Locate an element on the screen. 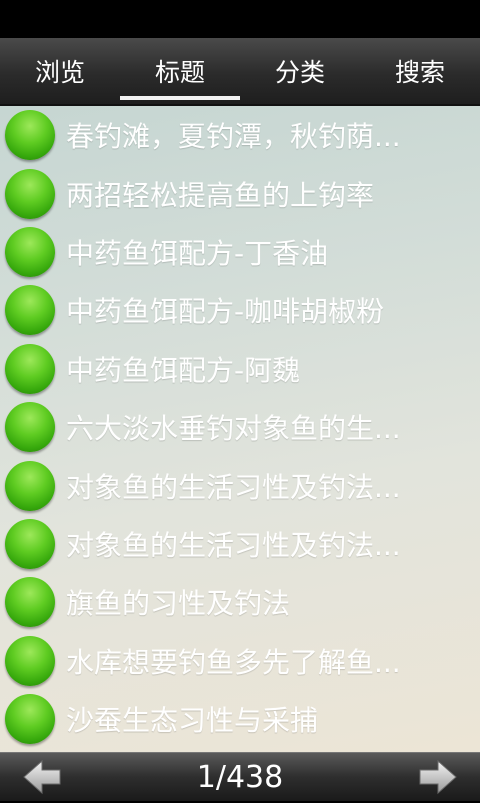 Image resolution: width=480 pixels, height=803 pixels. list-item: 沙蚕生态习性与采捕 is located at coordinates (240, 719).